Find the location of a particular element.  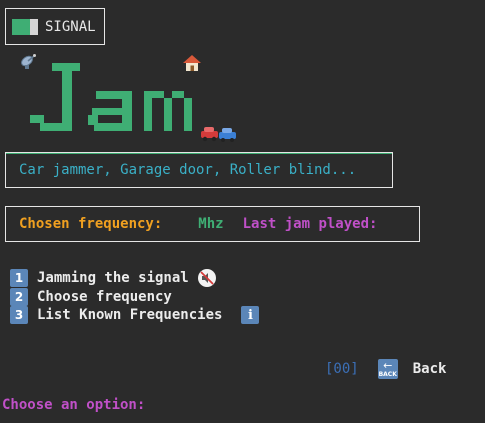

info-icon: i is located at coordinates (250, 315).